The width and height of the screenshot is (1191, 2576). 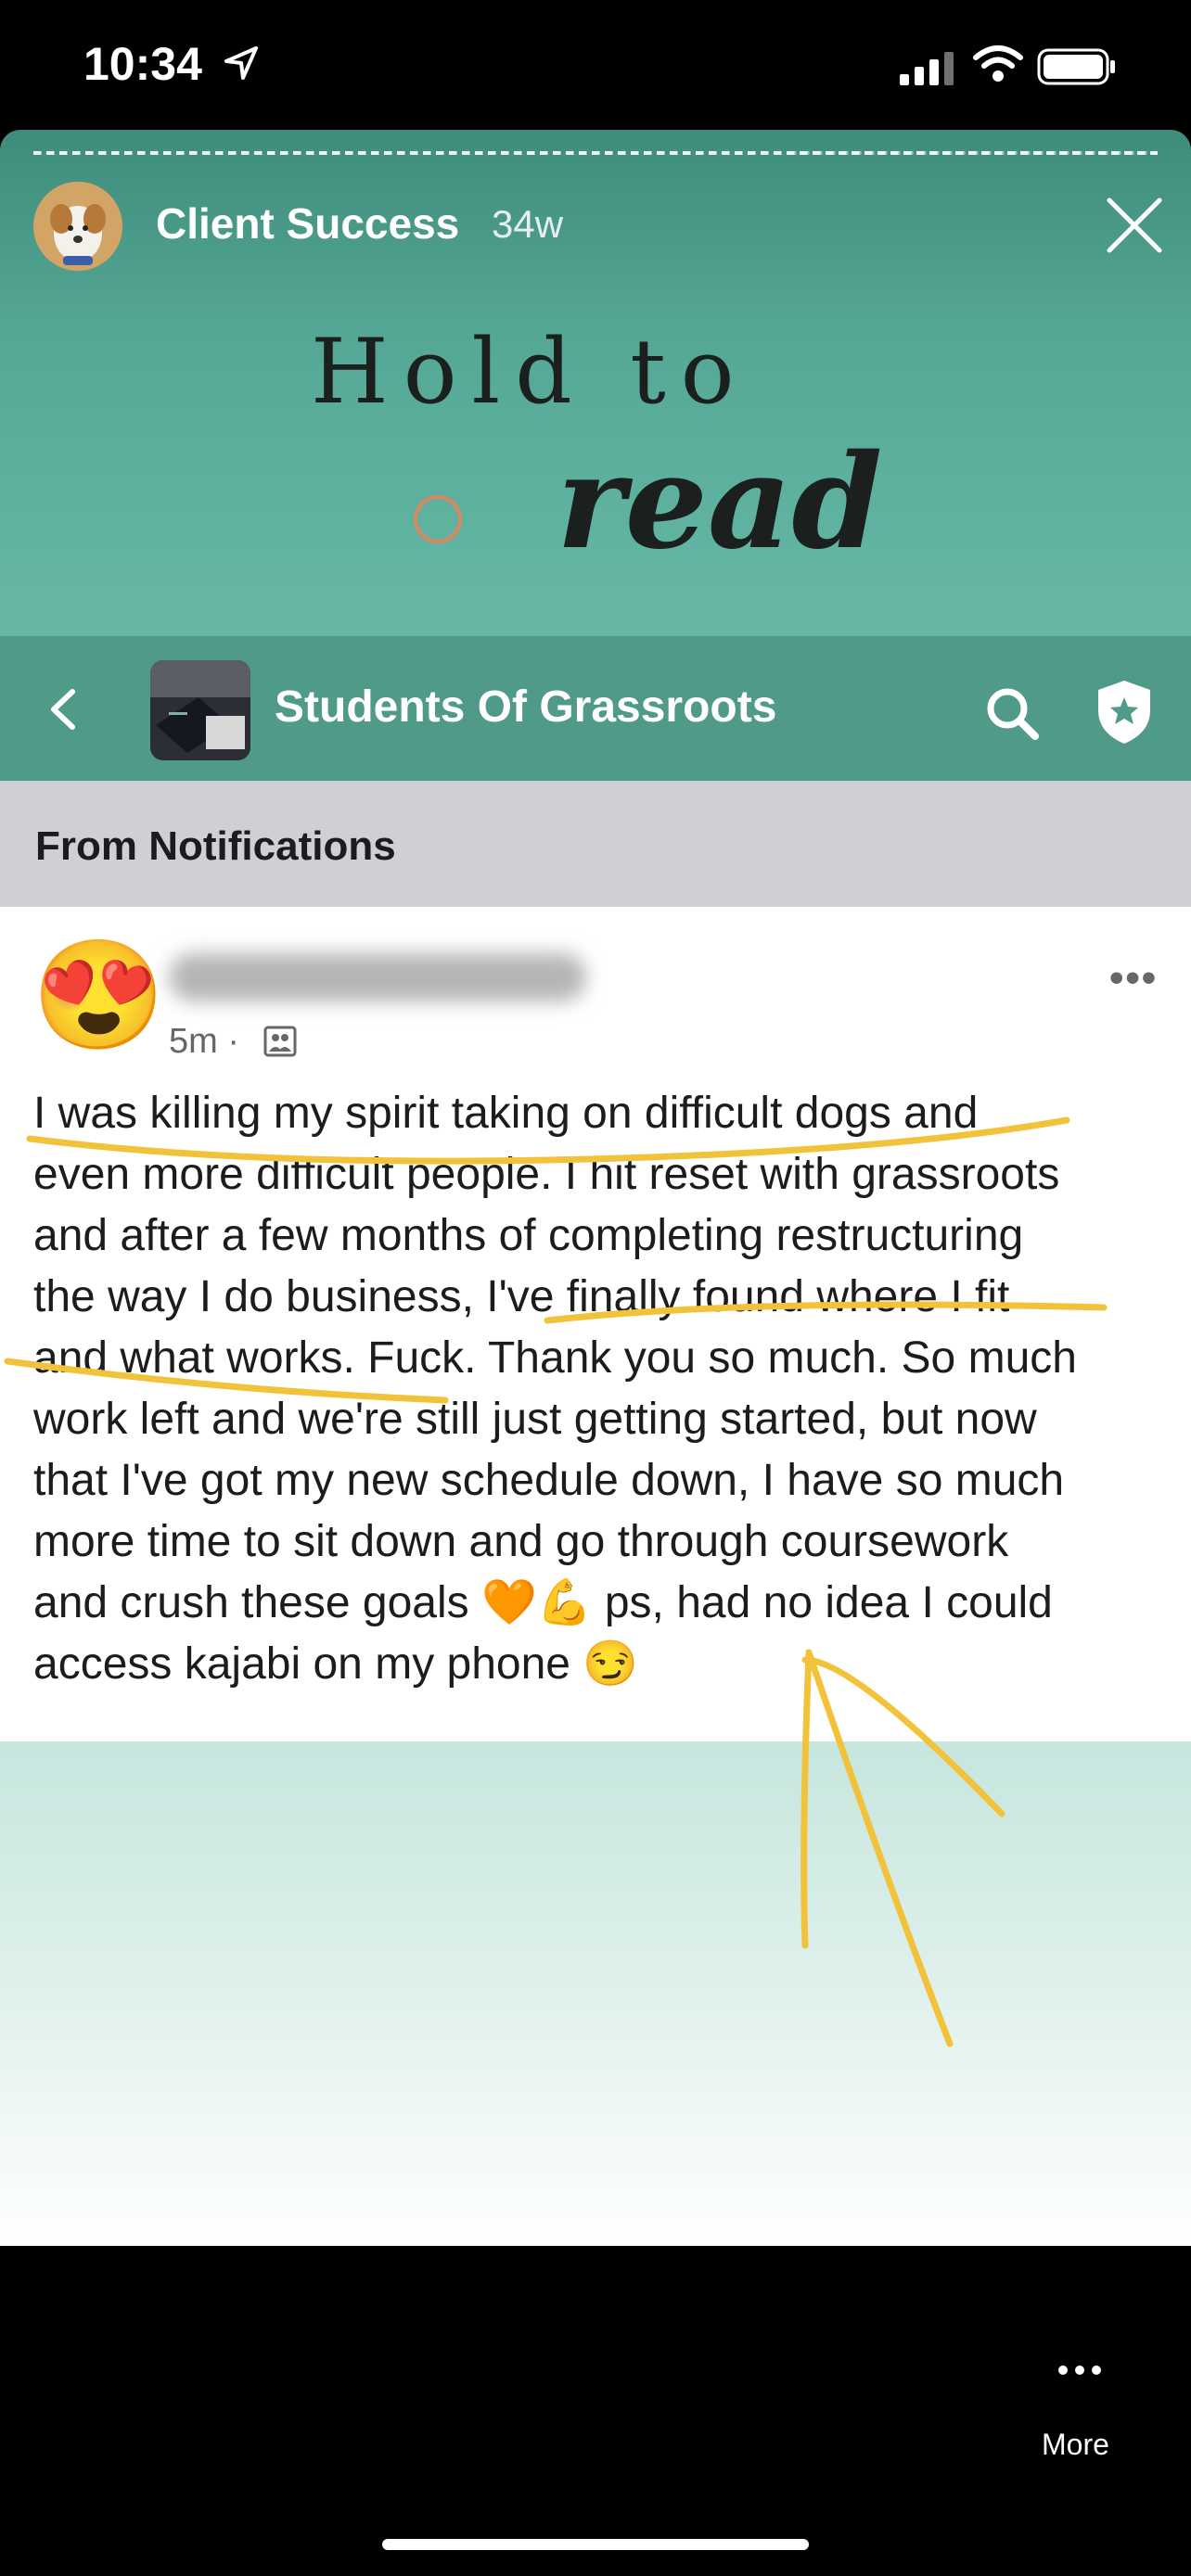 What do you see at coordinates (1013, 714) in the screenshot?
I see `search-icon` at bounding box center [1013, 714].